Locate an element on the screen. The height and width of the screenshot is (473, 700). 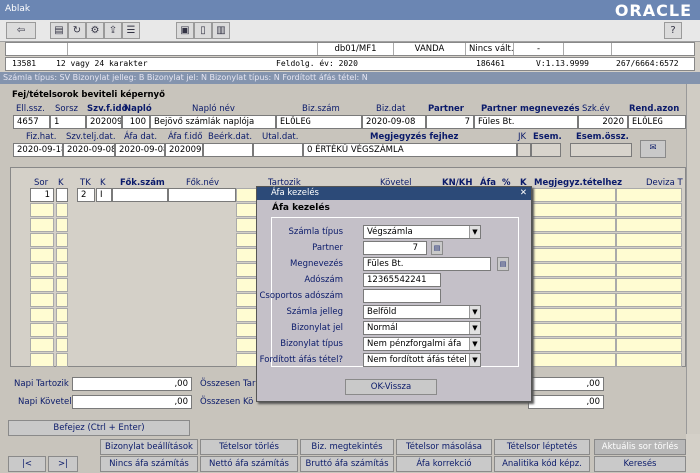
field-ell: 4657 is located at coordinates (31, 122).